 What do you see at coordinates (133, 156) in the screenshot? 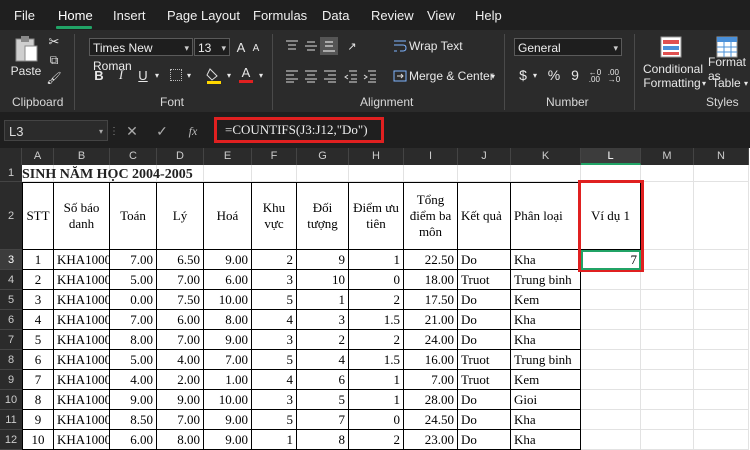
I see `column-header-c: C` at bounding box center [133, 156].